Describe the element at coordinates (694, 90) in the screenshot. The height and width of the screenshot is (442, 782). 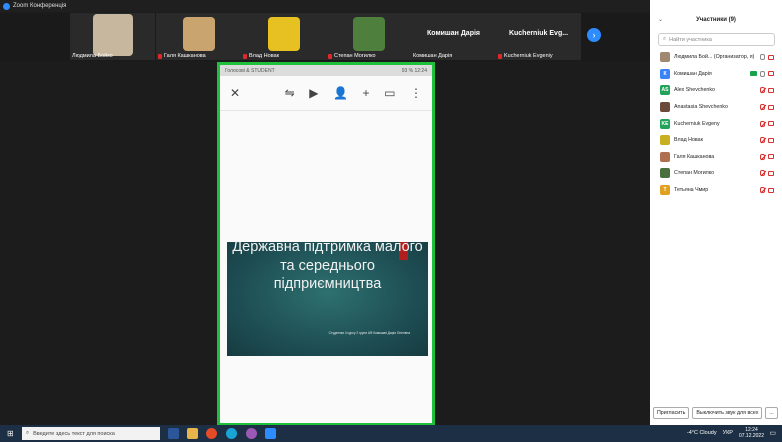
I see `participant-name: Alex Shevchenko` at that location.